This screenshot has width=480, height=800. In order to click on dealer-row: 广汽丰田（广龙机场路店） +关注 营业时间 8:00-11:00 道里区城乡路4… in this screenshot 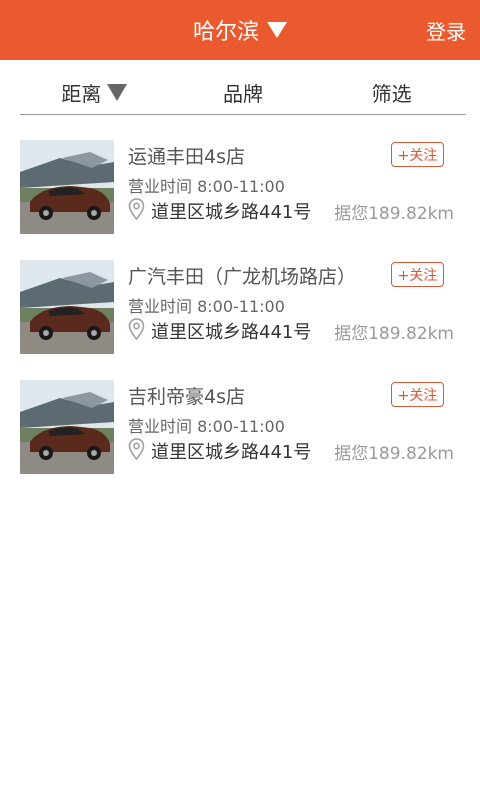, I will do `click(240, 308)`.